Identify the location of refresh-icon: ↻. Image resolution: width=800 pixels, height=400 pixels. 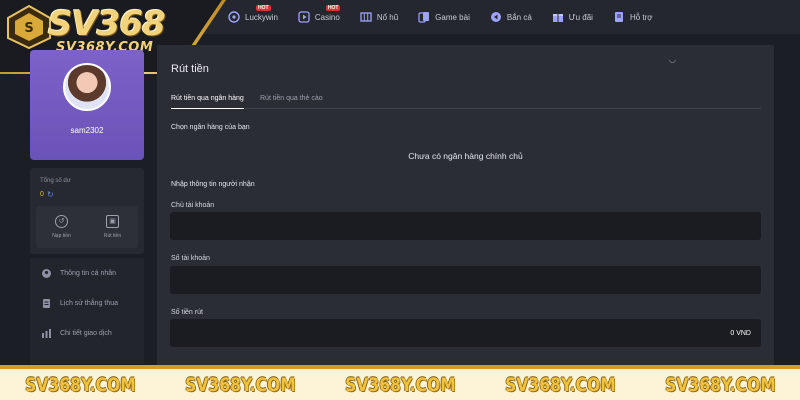
(50, 194).